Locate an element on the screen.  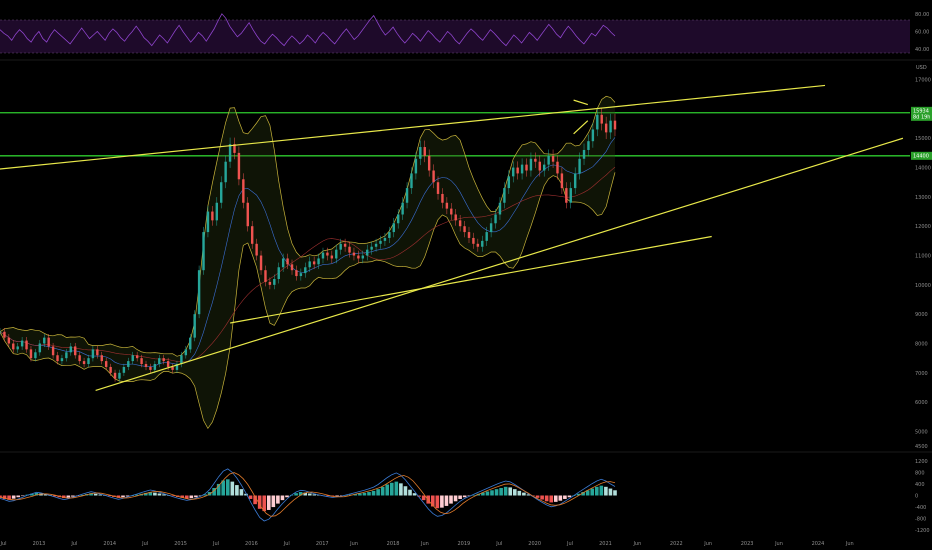
price-tick-label: 17000 is located at coordinates (923, 81).